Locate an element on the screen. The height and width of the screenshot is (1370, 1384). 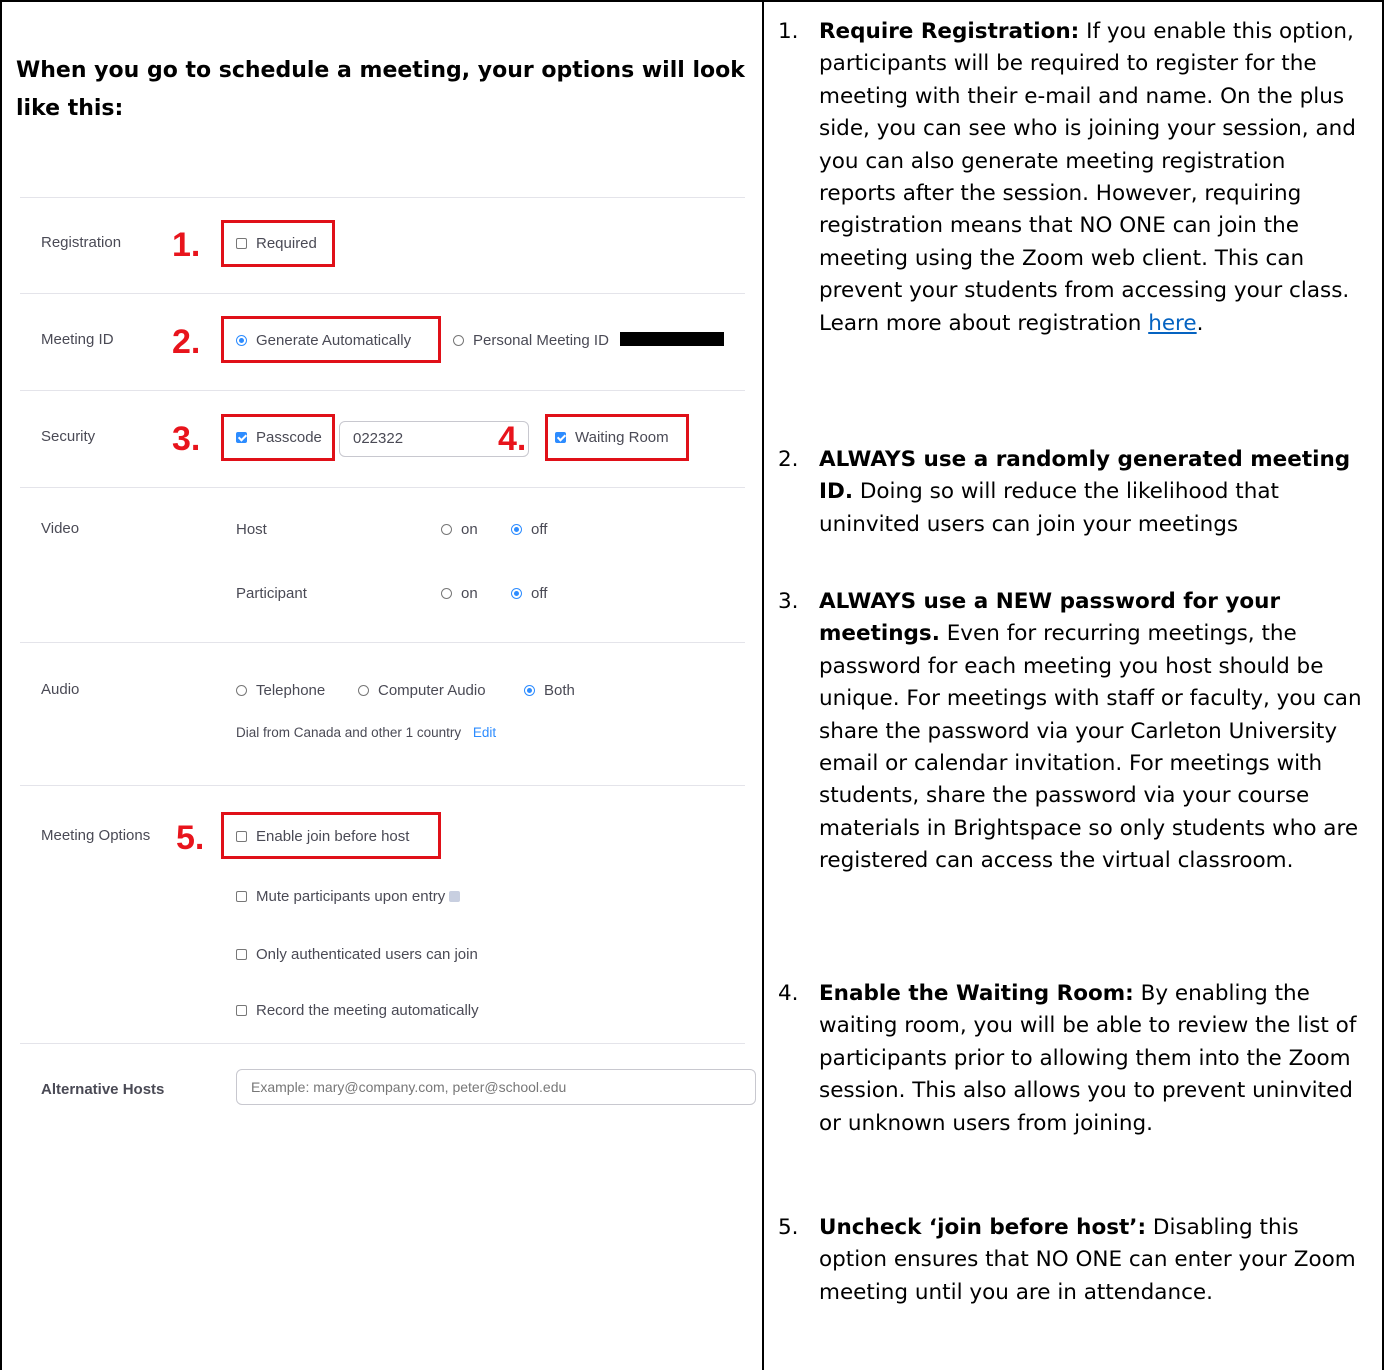
callout-4: 4. is located at coordinates (512, 439).